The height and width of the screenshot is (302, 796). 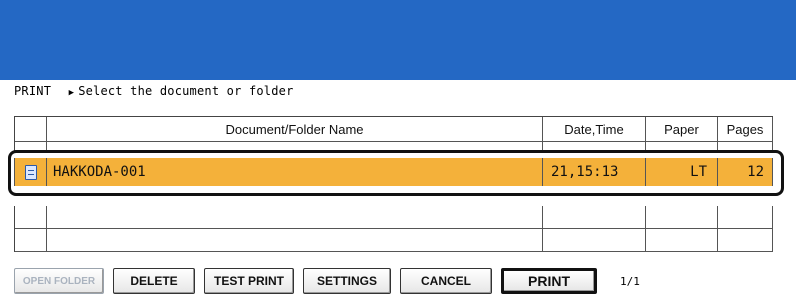 What do you see at coordinates (59, 281) in the screenshot?
I see `open-folder-button: OPEN FOLDER` at bounding box center [59, 281].